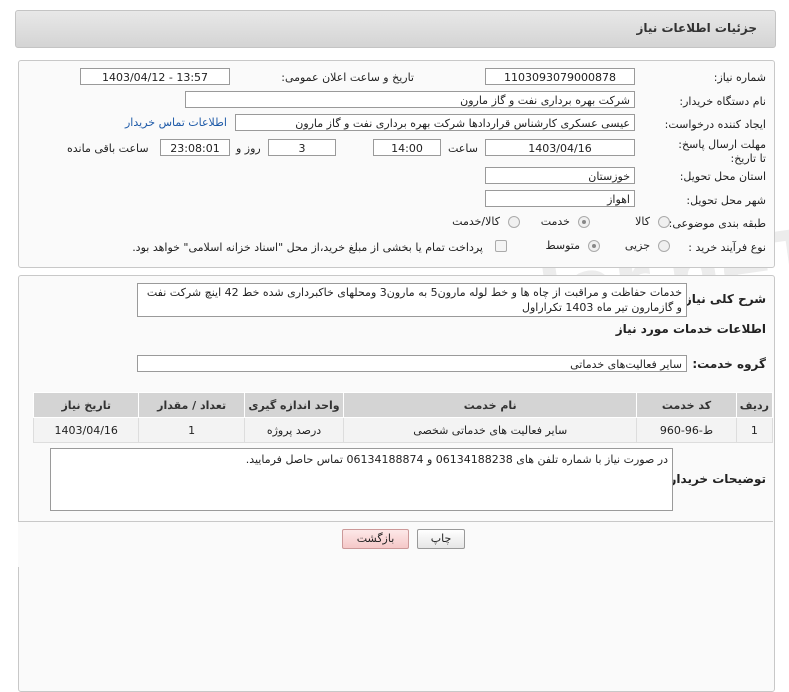  I want to click on service-group-label: گروه خدمت:, so click(729, 364).